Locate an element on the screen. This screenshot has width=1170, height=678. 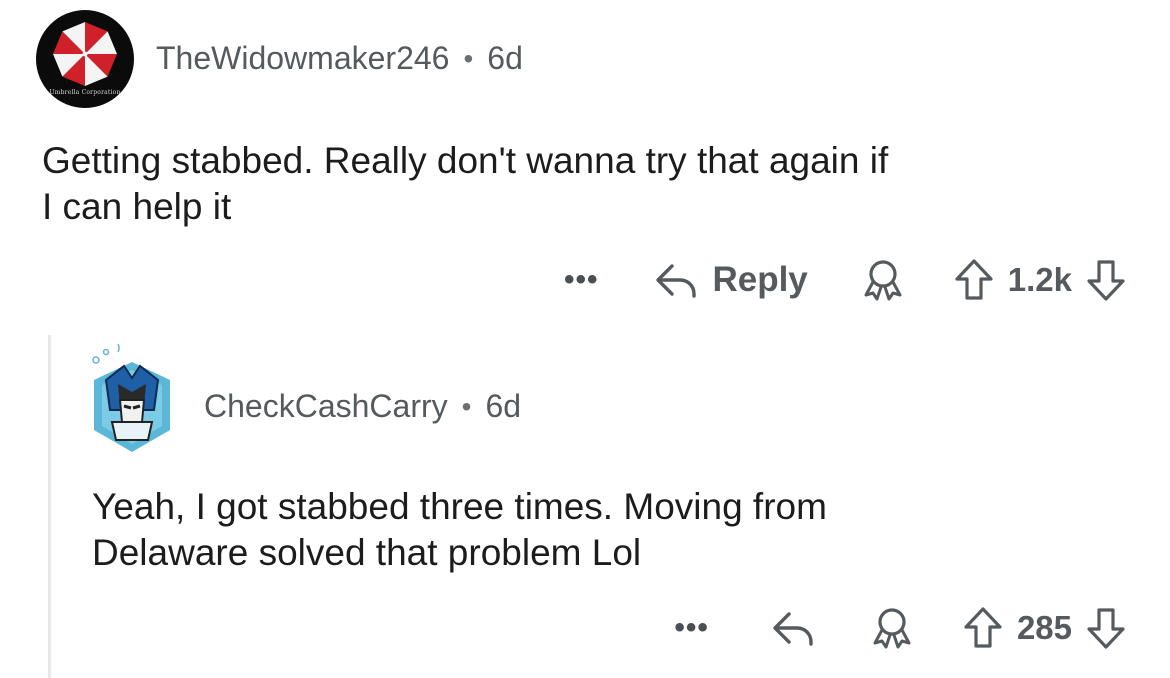
comment-meta: TheWidowmaker246 • 6d is located at coordinates (339, 58).